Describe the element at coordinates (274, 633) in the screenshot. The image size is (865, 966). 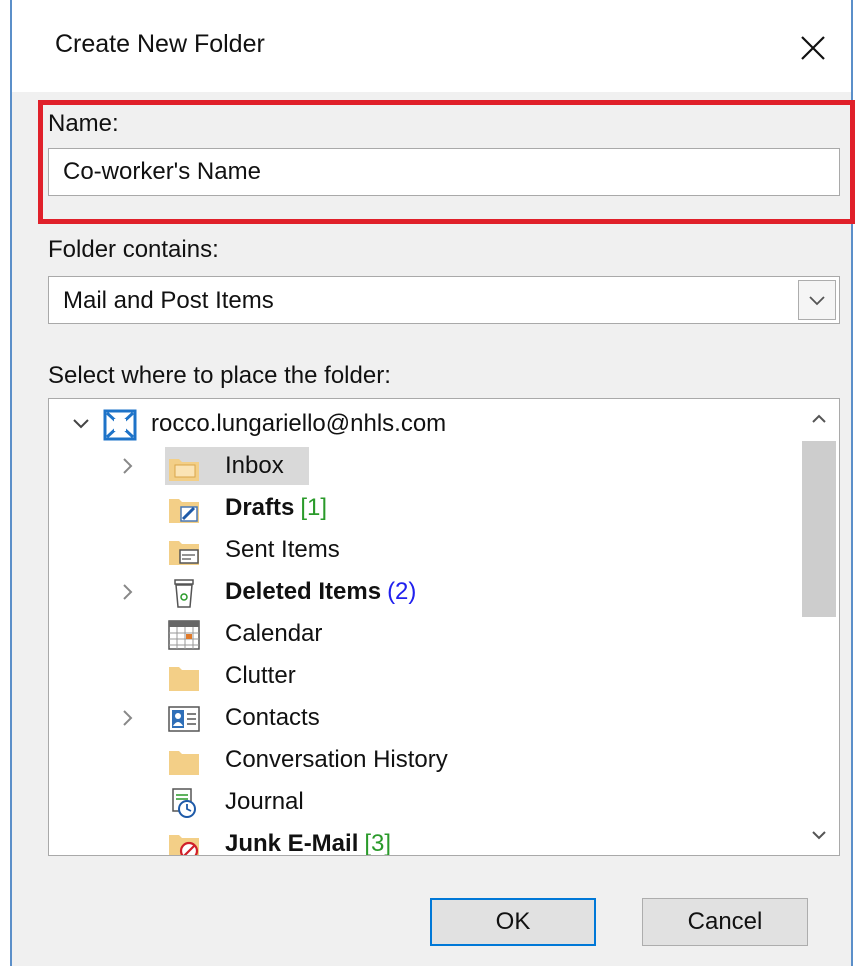
I see `tree-item-label: Calendar` at that location.